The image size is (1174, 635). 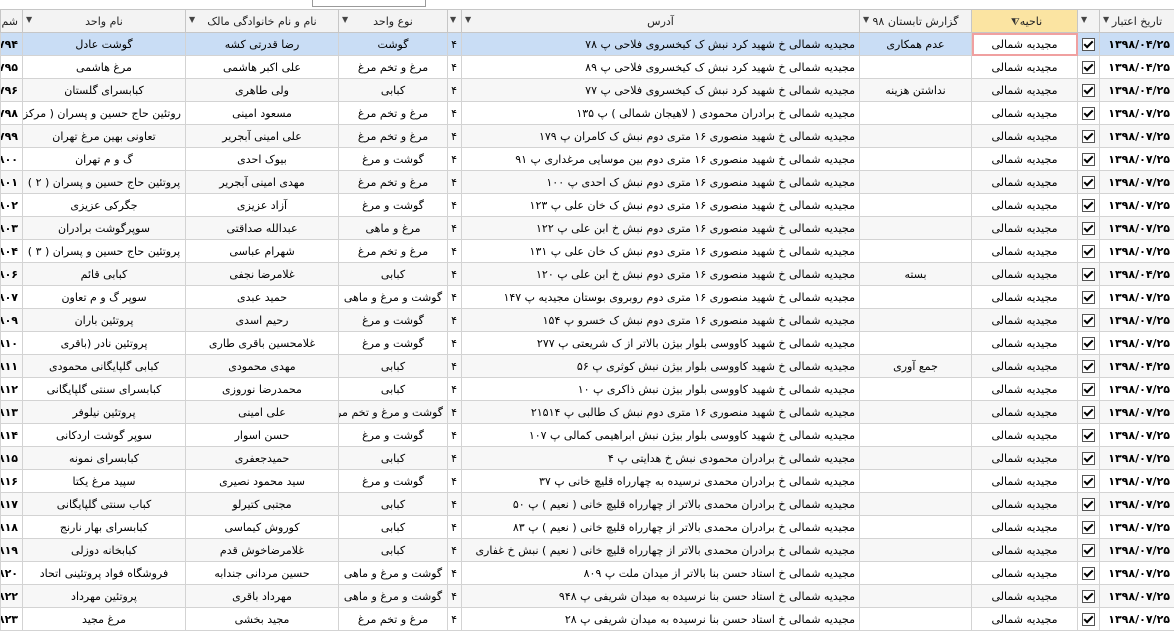 What do you see at coordinates (104, 113) in the screenshot?
I see `name-cell: روتئین حاج حسین و پسران ( مرکزی` at bounding box center [104, 113].